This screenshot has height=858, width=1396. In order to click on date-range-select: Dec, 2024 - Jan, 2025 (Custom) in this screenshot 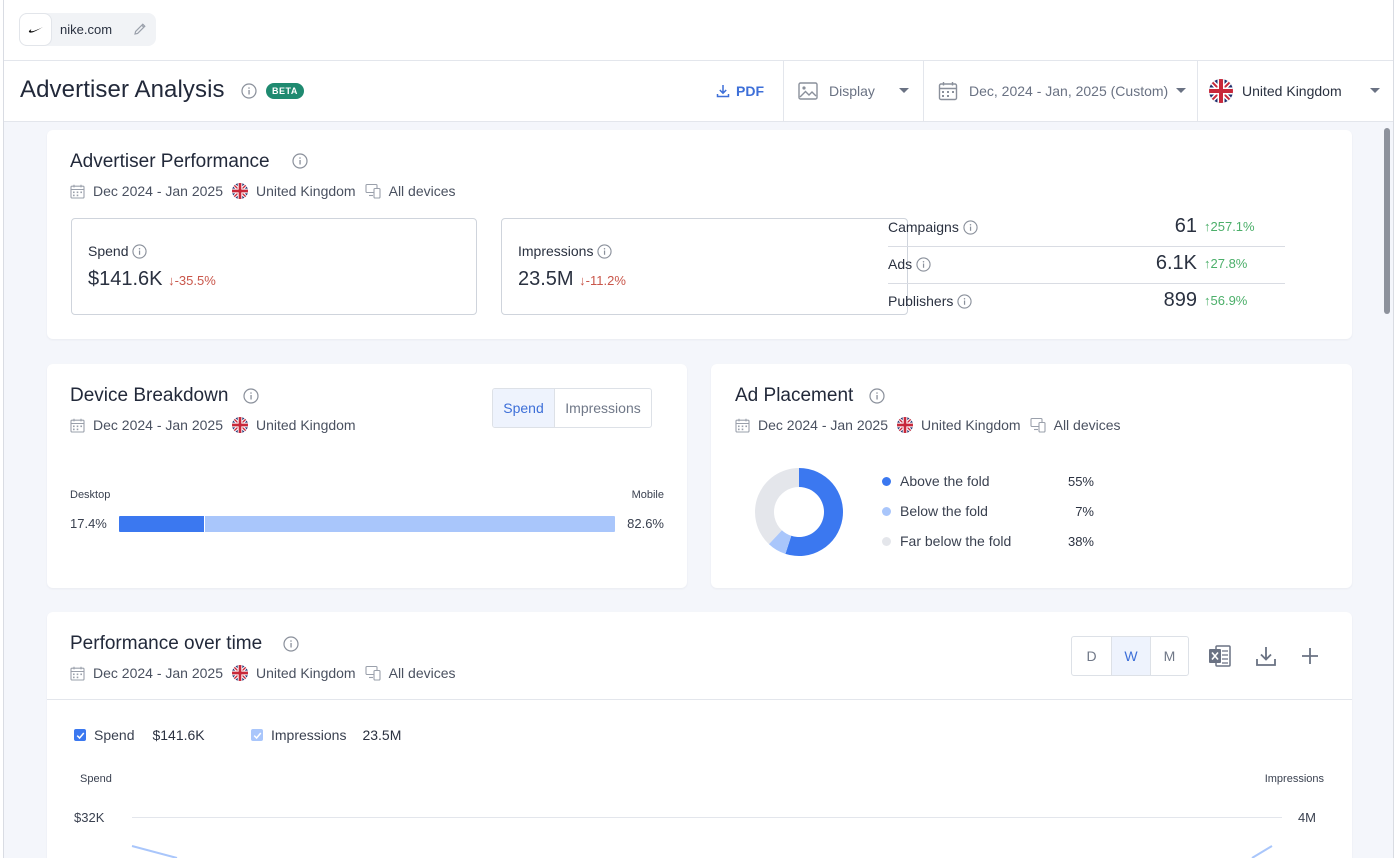, I will do `click(1069, 91)`.